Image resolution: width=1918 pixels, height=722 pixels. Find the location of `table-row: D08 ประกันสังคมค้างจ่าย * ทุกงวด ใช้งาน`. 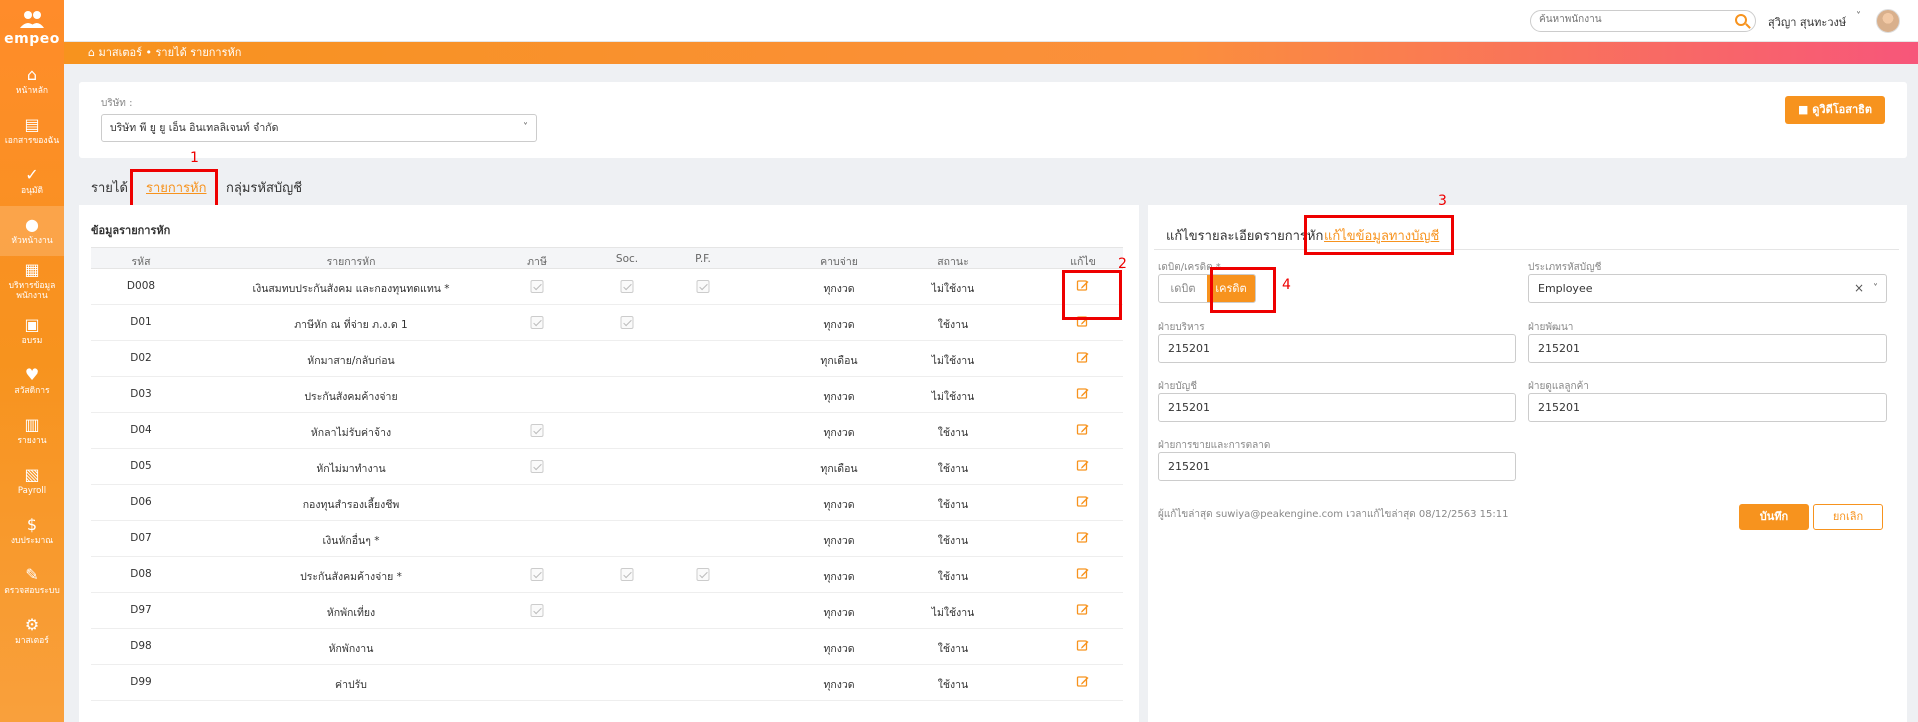

table-row: D08 ประกันสังคมค้างจ่าย * ทุกงวด ใช้งาน is located at coordinates (607, 575).